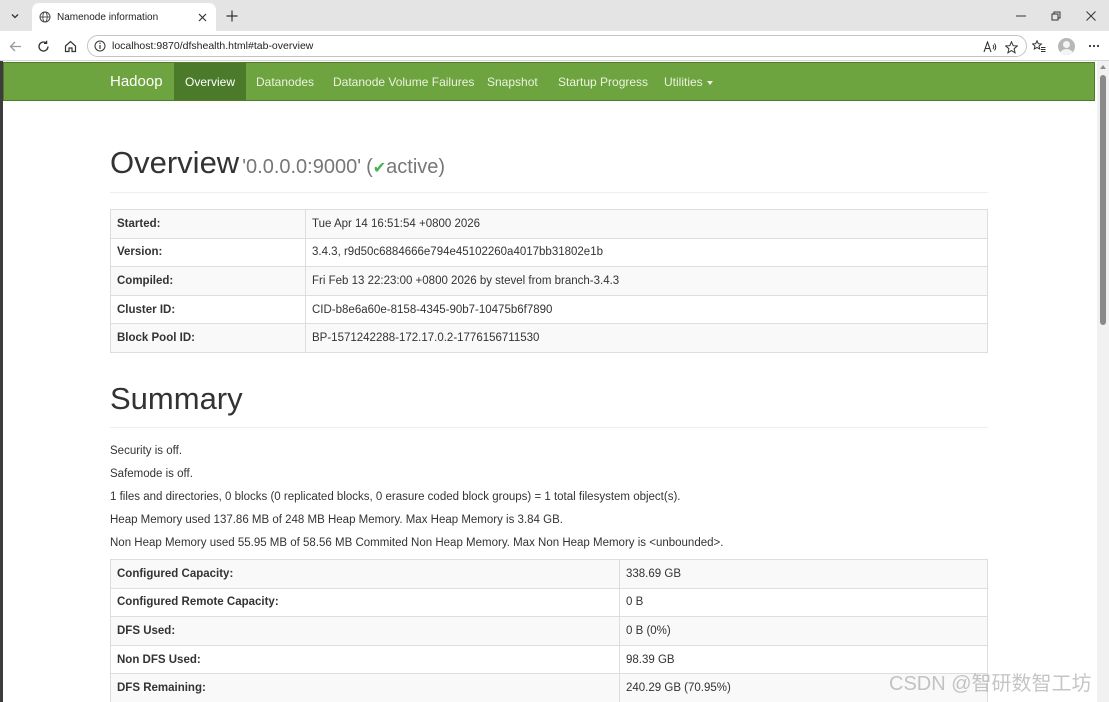 The image size is (1109, 702). I want to click on state-open: (, so click(369, 167).